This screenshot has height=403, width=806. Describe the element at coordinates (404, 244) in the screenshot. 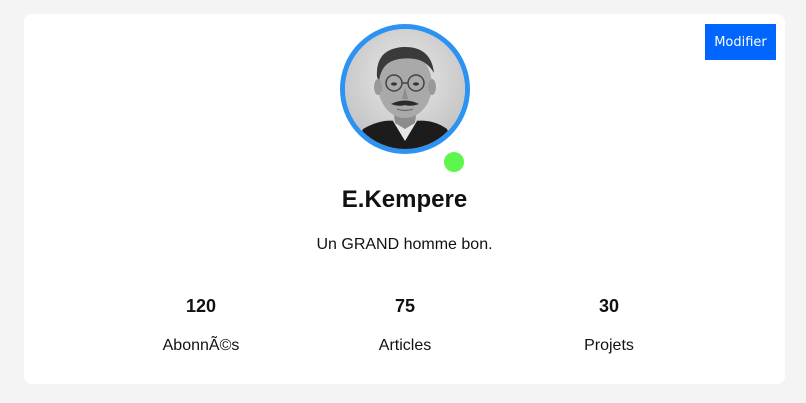

I see `profile-bio: Un GRAND homme bon.` at that location.